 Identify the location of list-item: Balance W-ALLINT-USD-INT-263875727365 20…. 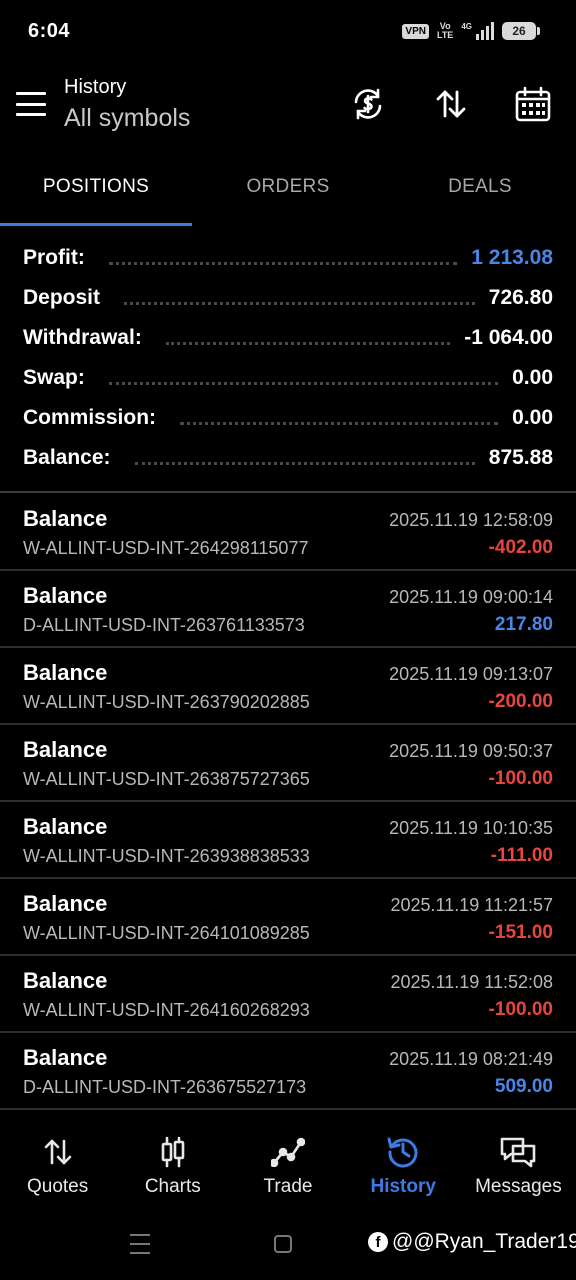
(288, 763).